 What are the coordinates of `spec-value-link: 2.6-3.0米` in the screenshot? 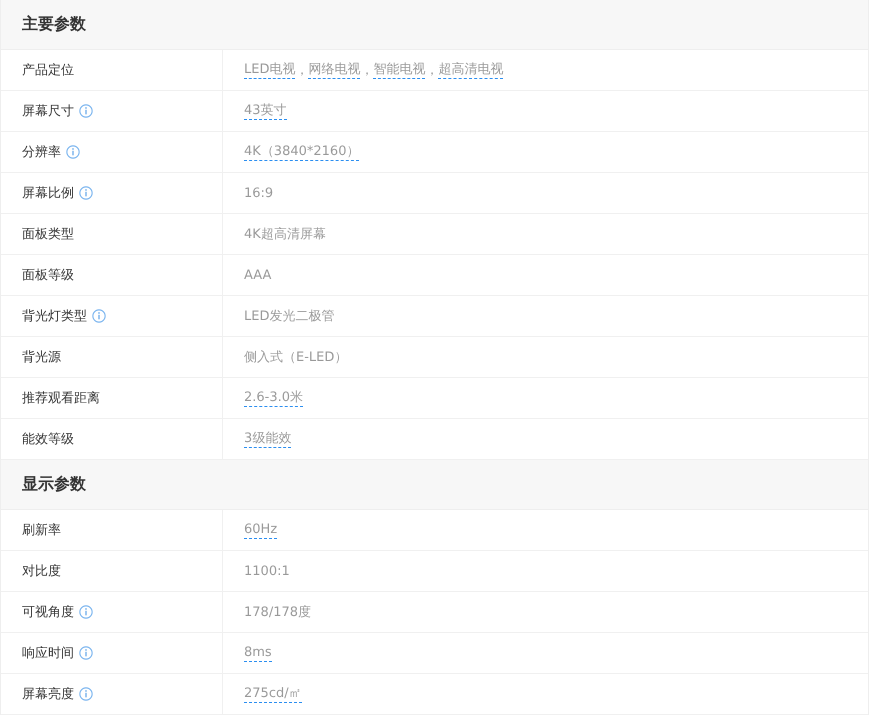 It's located at (274, 398).